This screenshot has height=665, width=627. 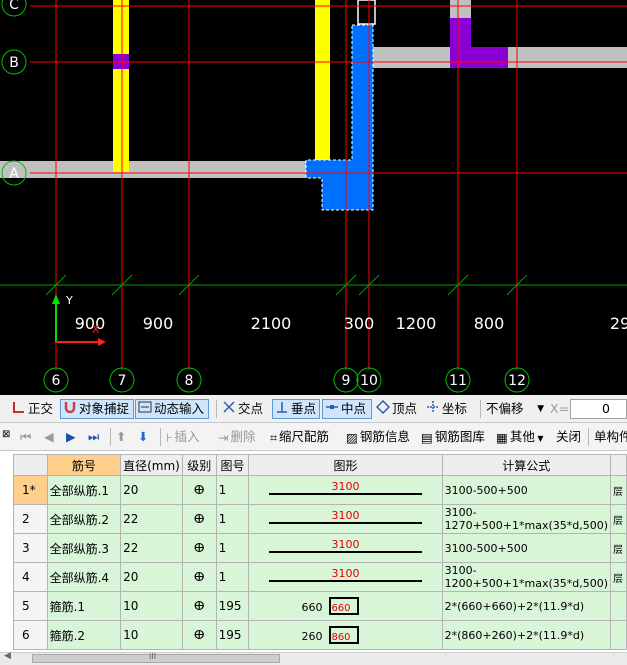 What do you see at coordinates (526, 519) in the screenshot?
I see `cell-formula: 3100-1270+500+1*max(35*d,500)` at bounding box center [526, 519].